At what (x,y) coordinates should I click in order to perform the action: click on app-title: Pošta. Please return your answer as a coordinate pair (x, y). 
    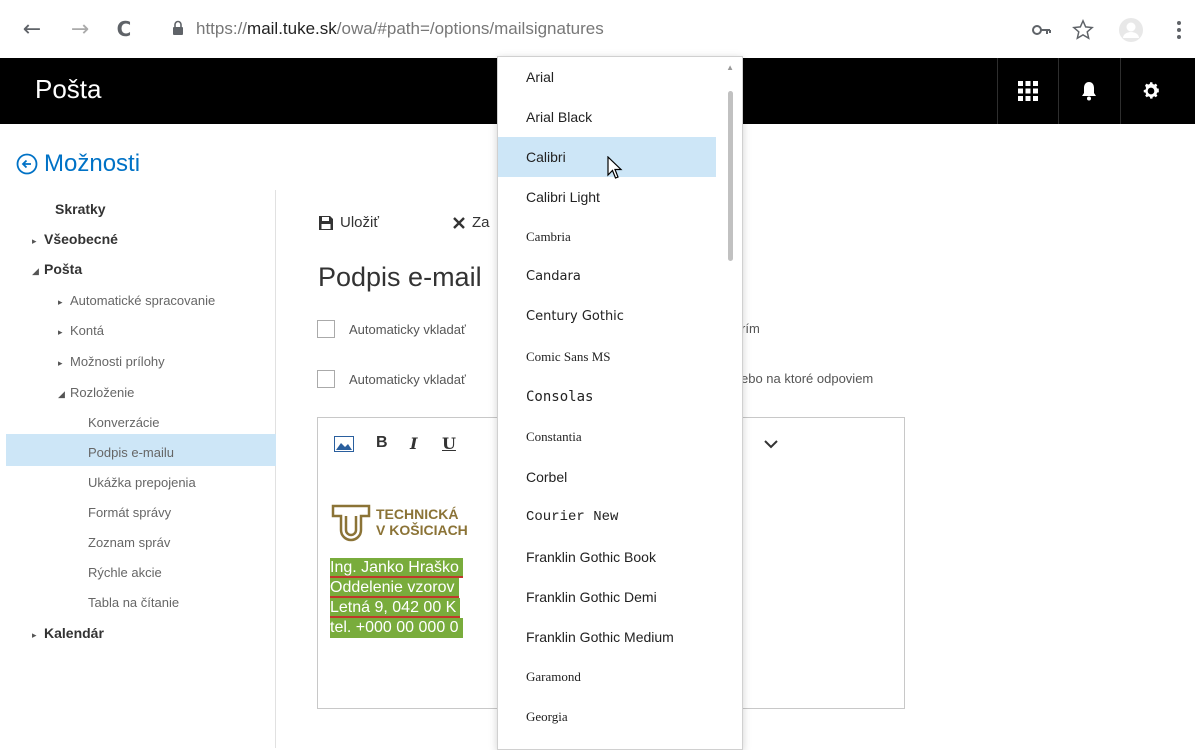
    Looking at the image, I should click on (68, 89).